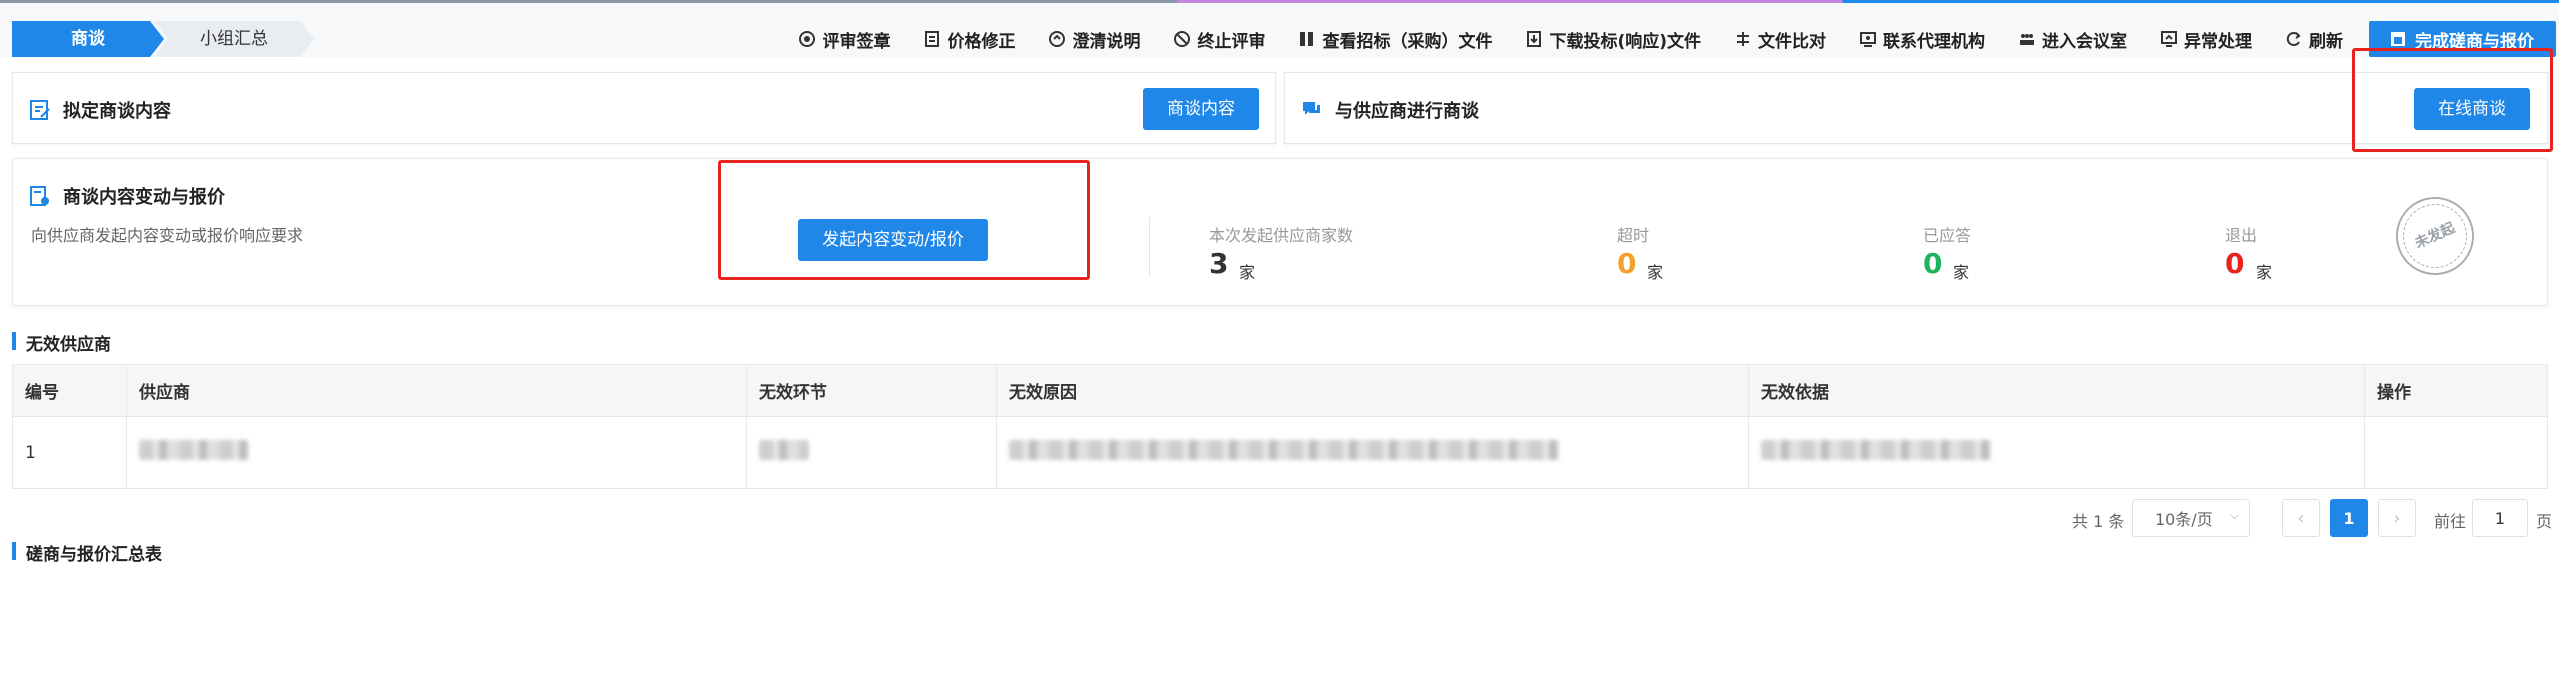  I want to click on table-header-row: 编号 供应商 无效环节 无效原因 无效依据 操作, so click(1280, 390).